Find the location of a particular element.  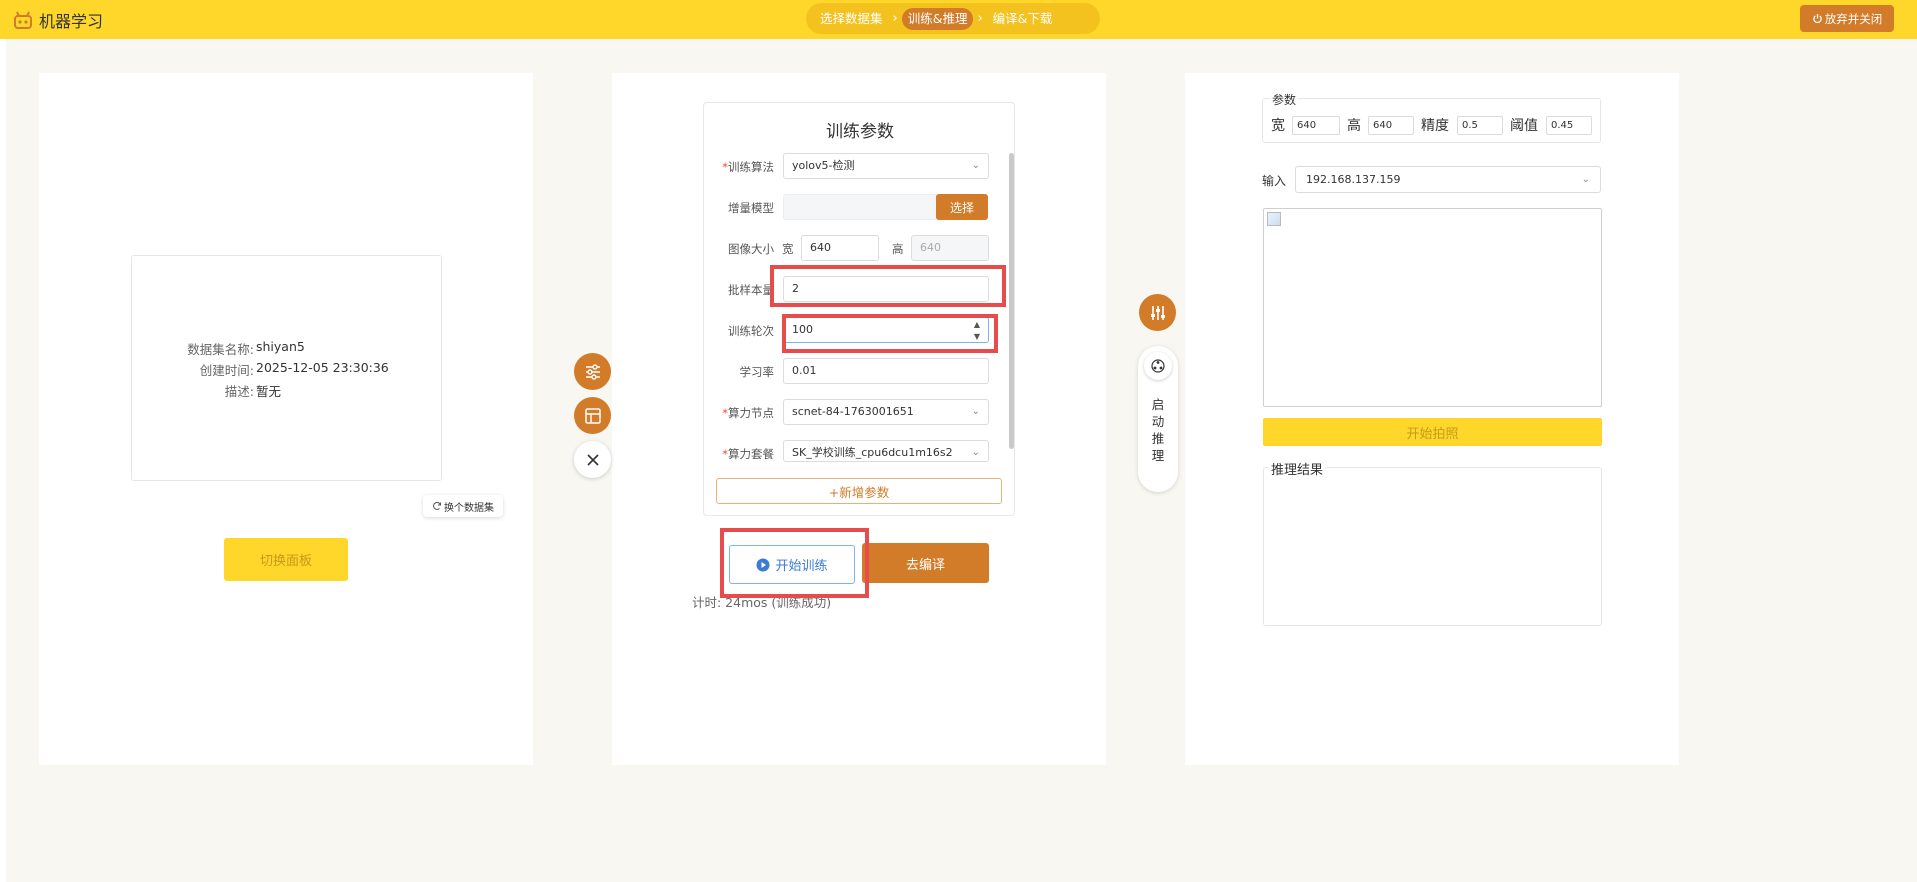

app-title: 机器学习 is located at coordinates (71, 21).